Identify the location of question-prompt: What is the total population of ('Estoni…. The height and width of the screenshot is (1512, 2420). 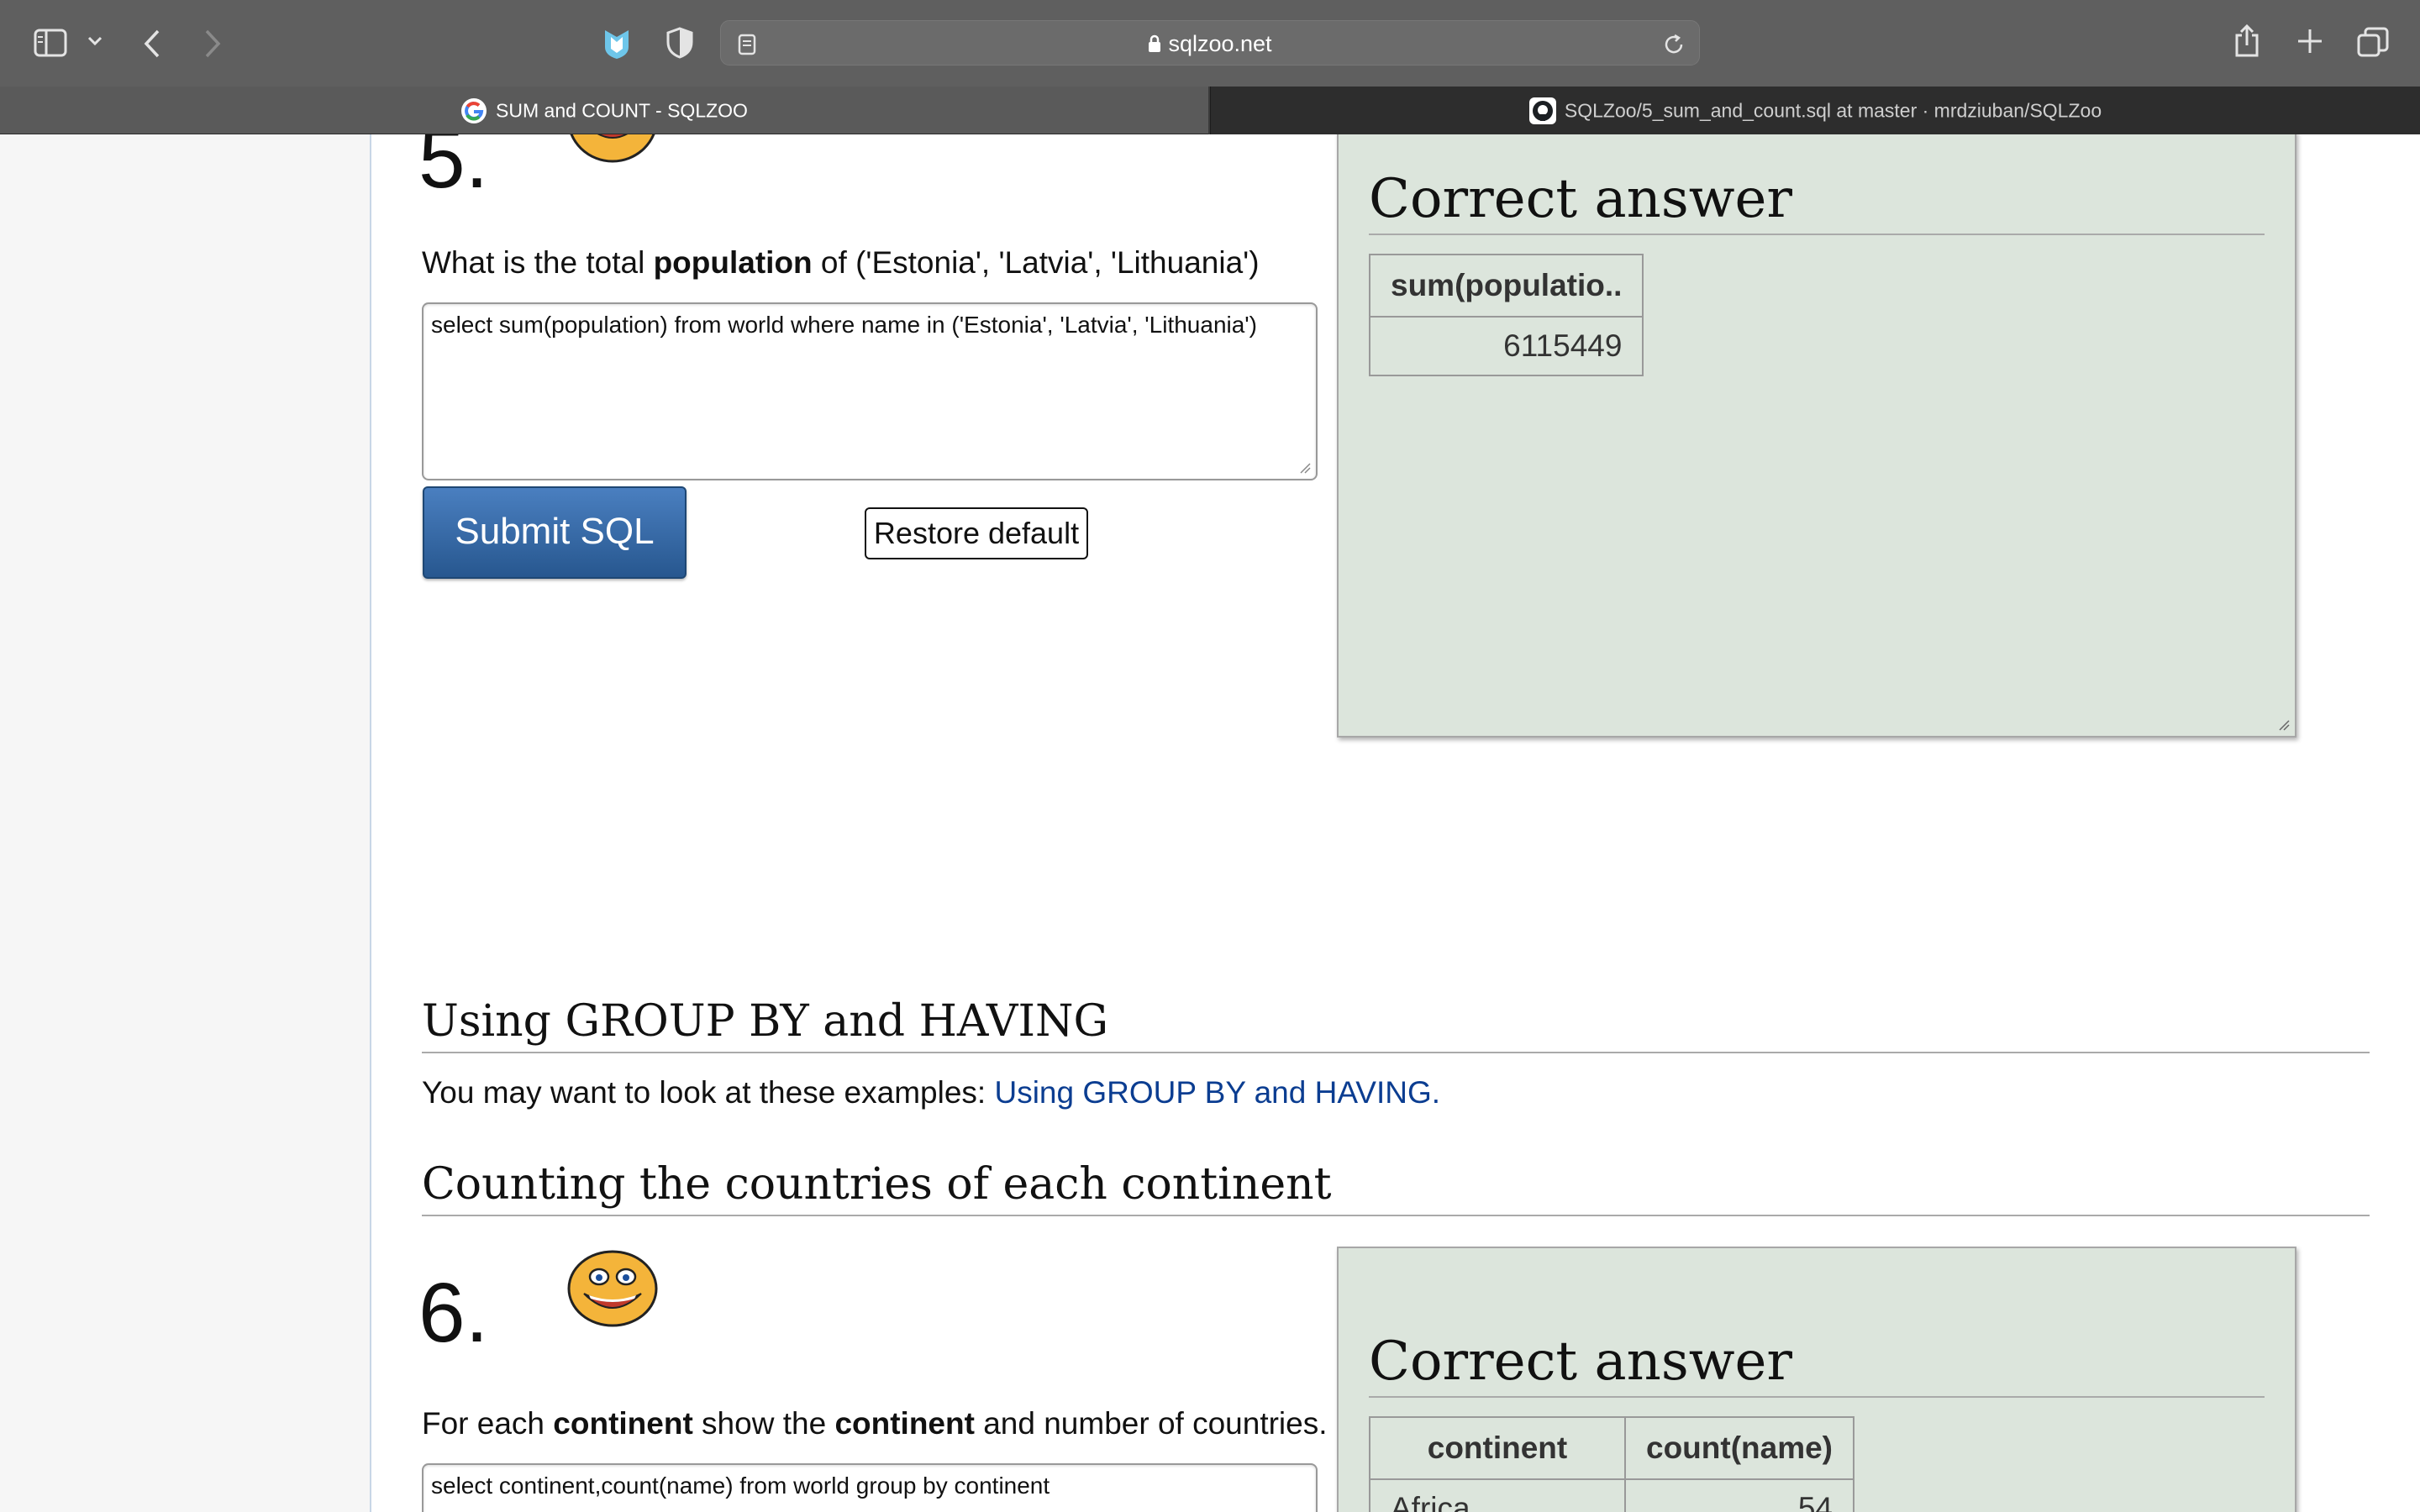
(841, 263).